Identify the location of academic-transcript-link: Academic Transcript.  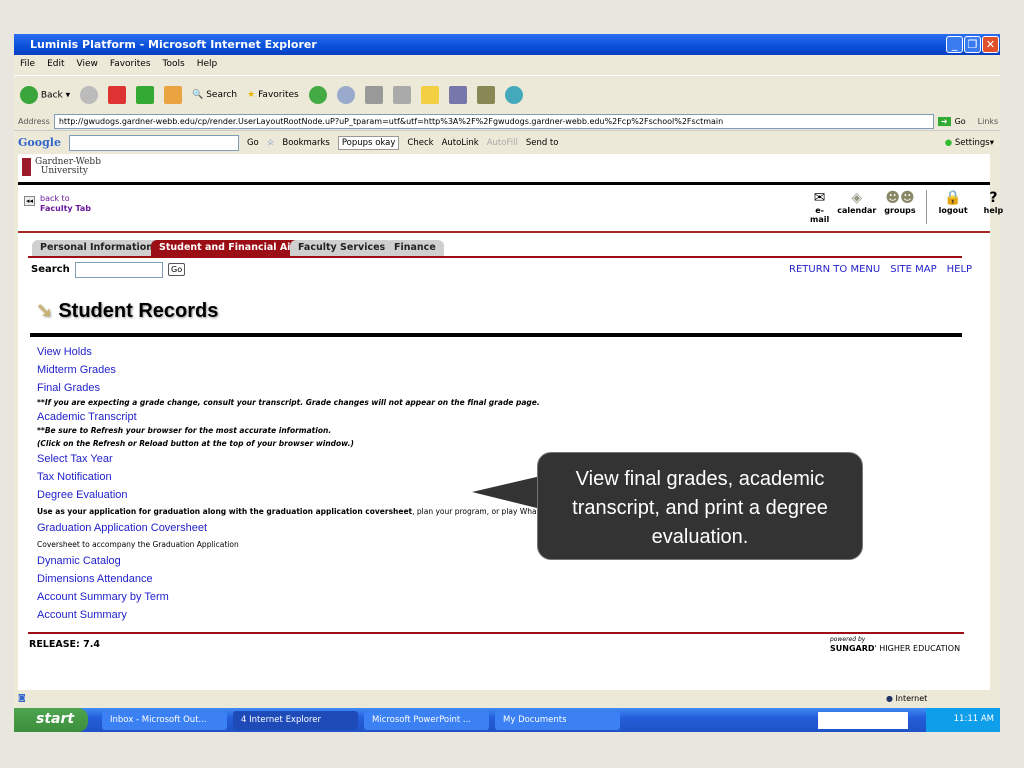
(292, 417).